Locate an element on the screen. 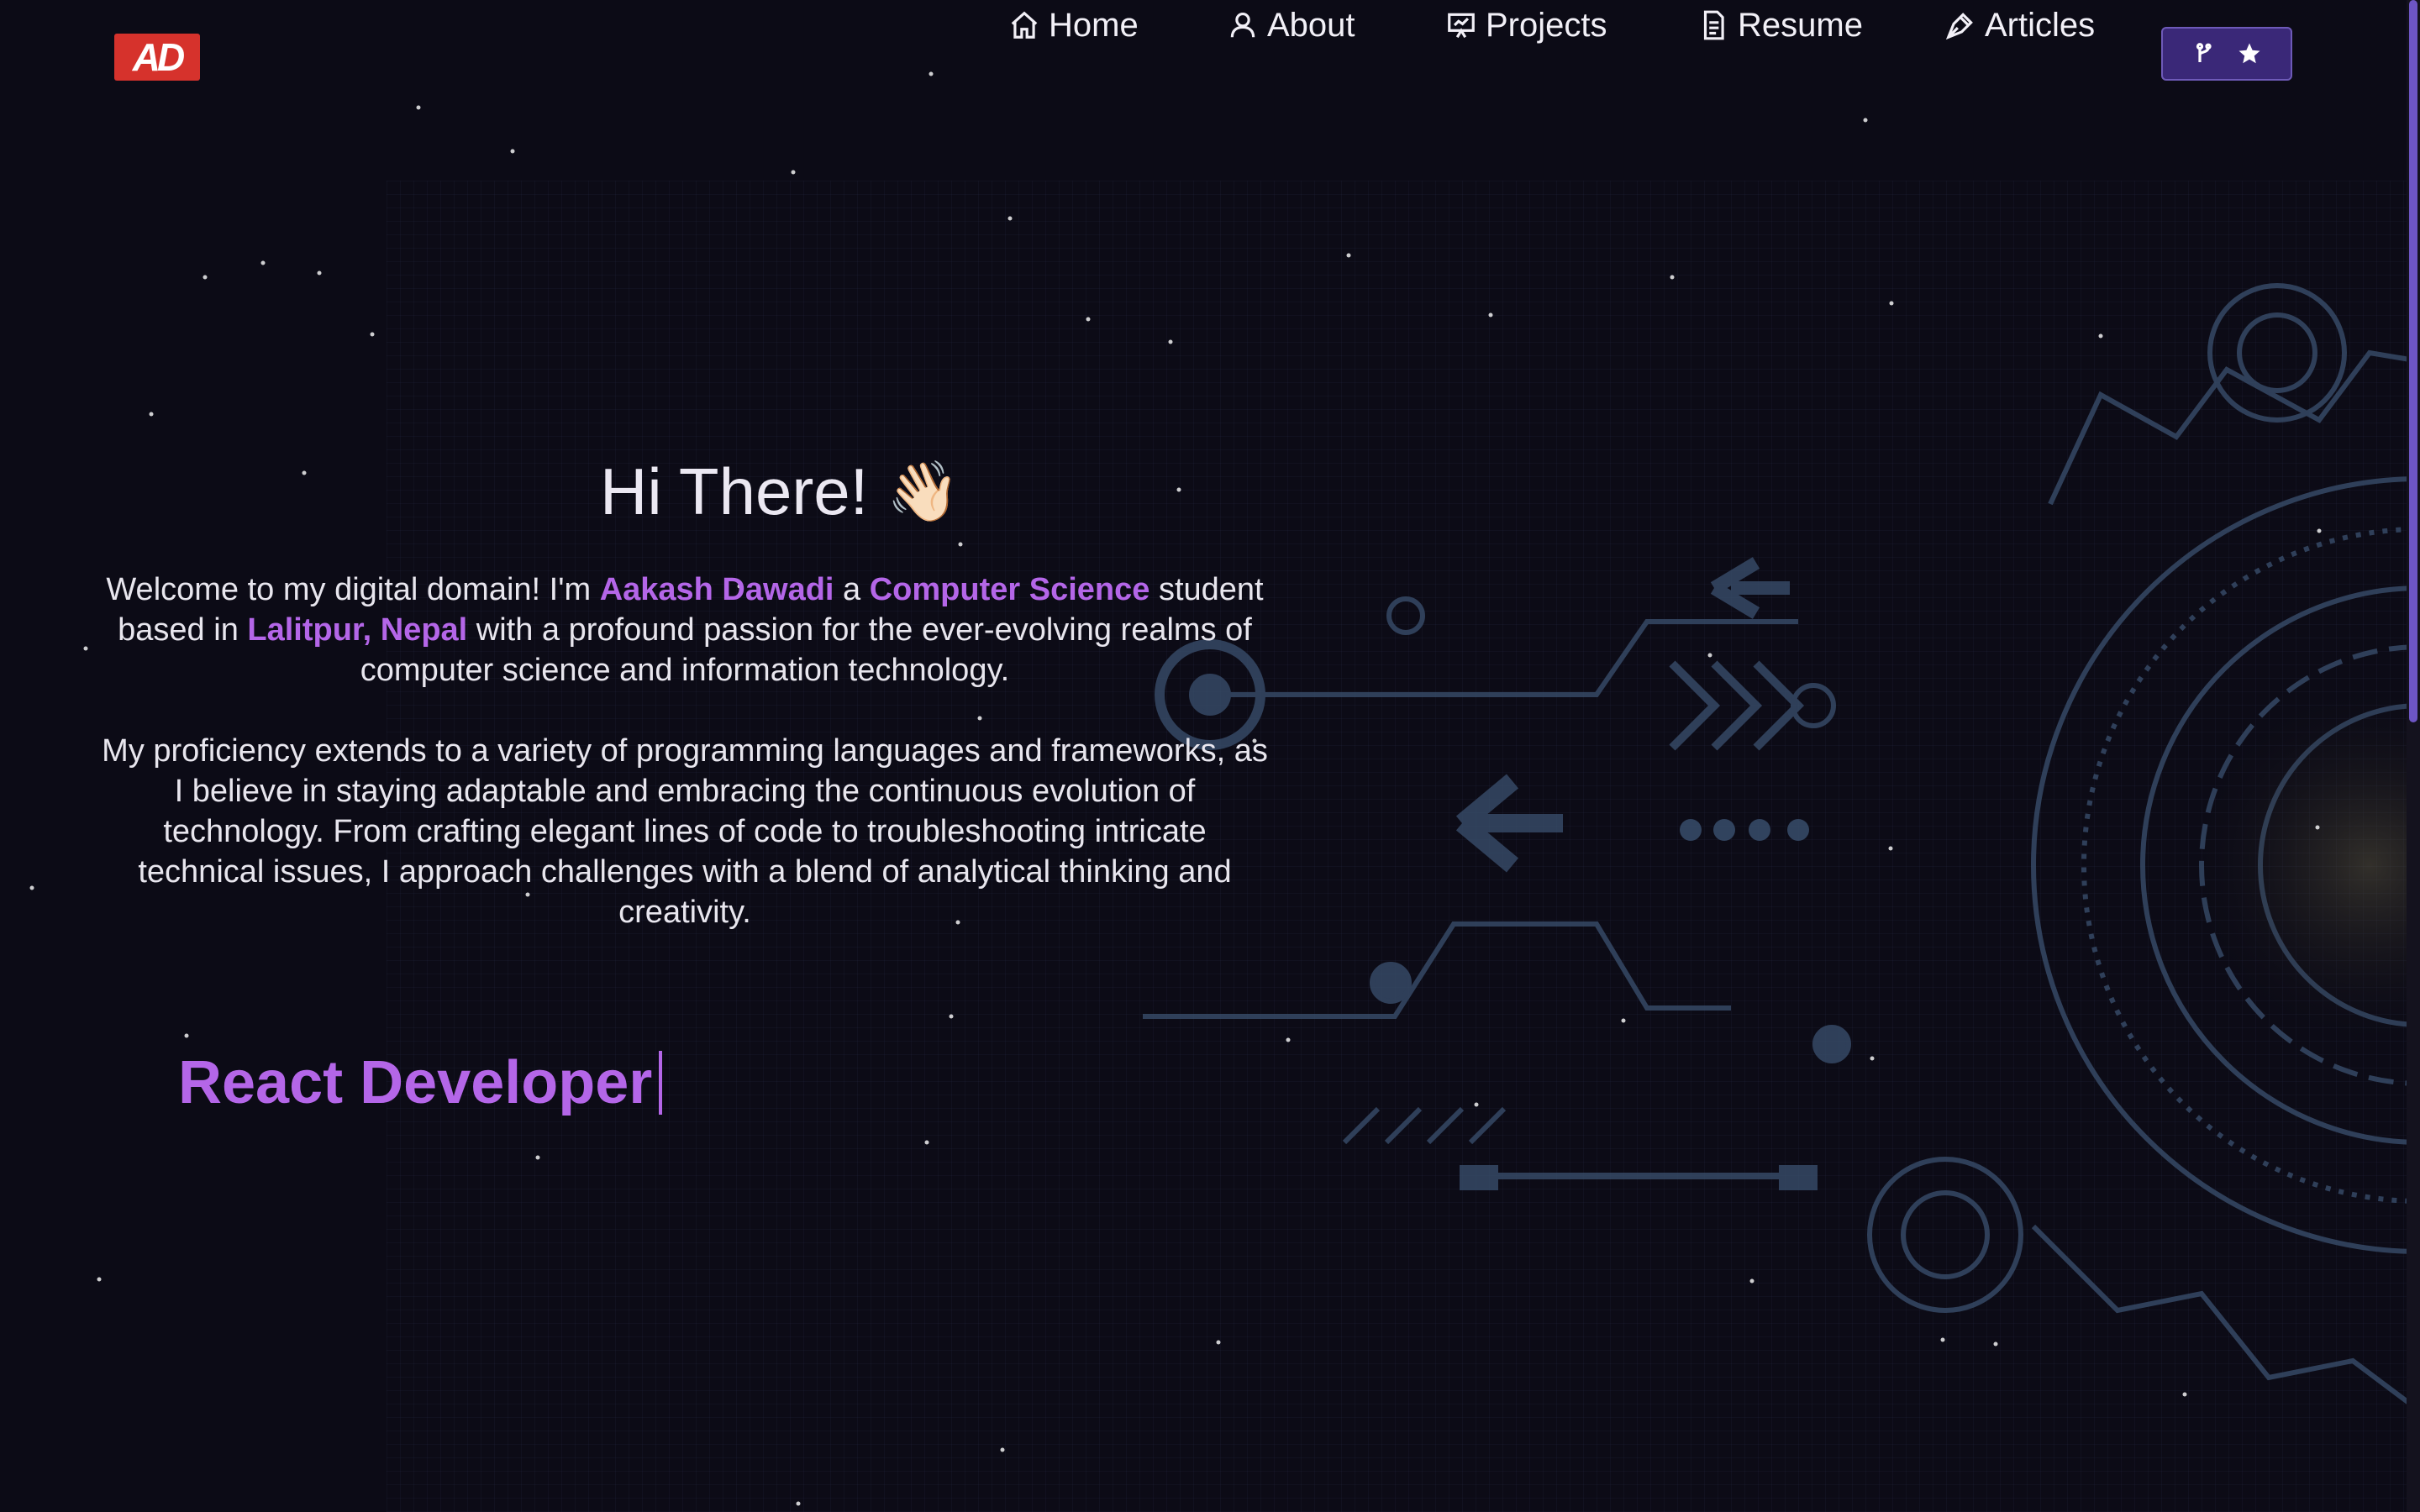 The width and height of the screenshot is (2420, 1512). nav-resume: Resume is located at coordinates (1780, 25).